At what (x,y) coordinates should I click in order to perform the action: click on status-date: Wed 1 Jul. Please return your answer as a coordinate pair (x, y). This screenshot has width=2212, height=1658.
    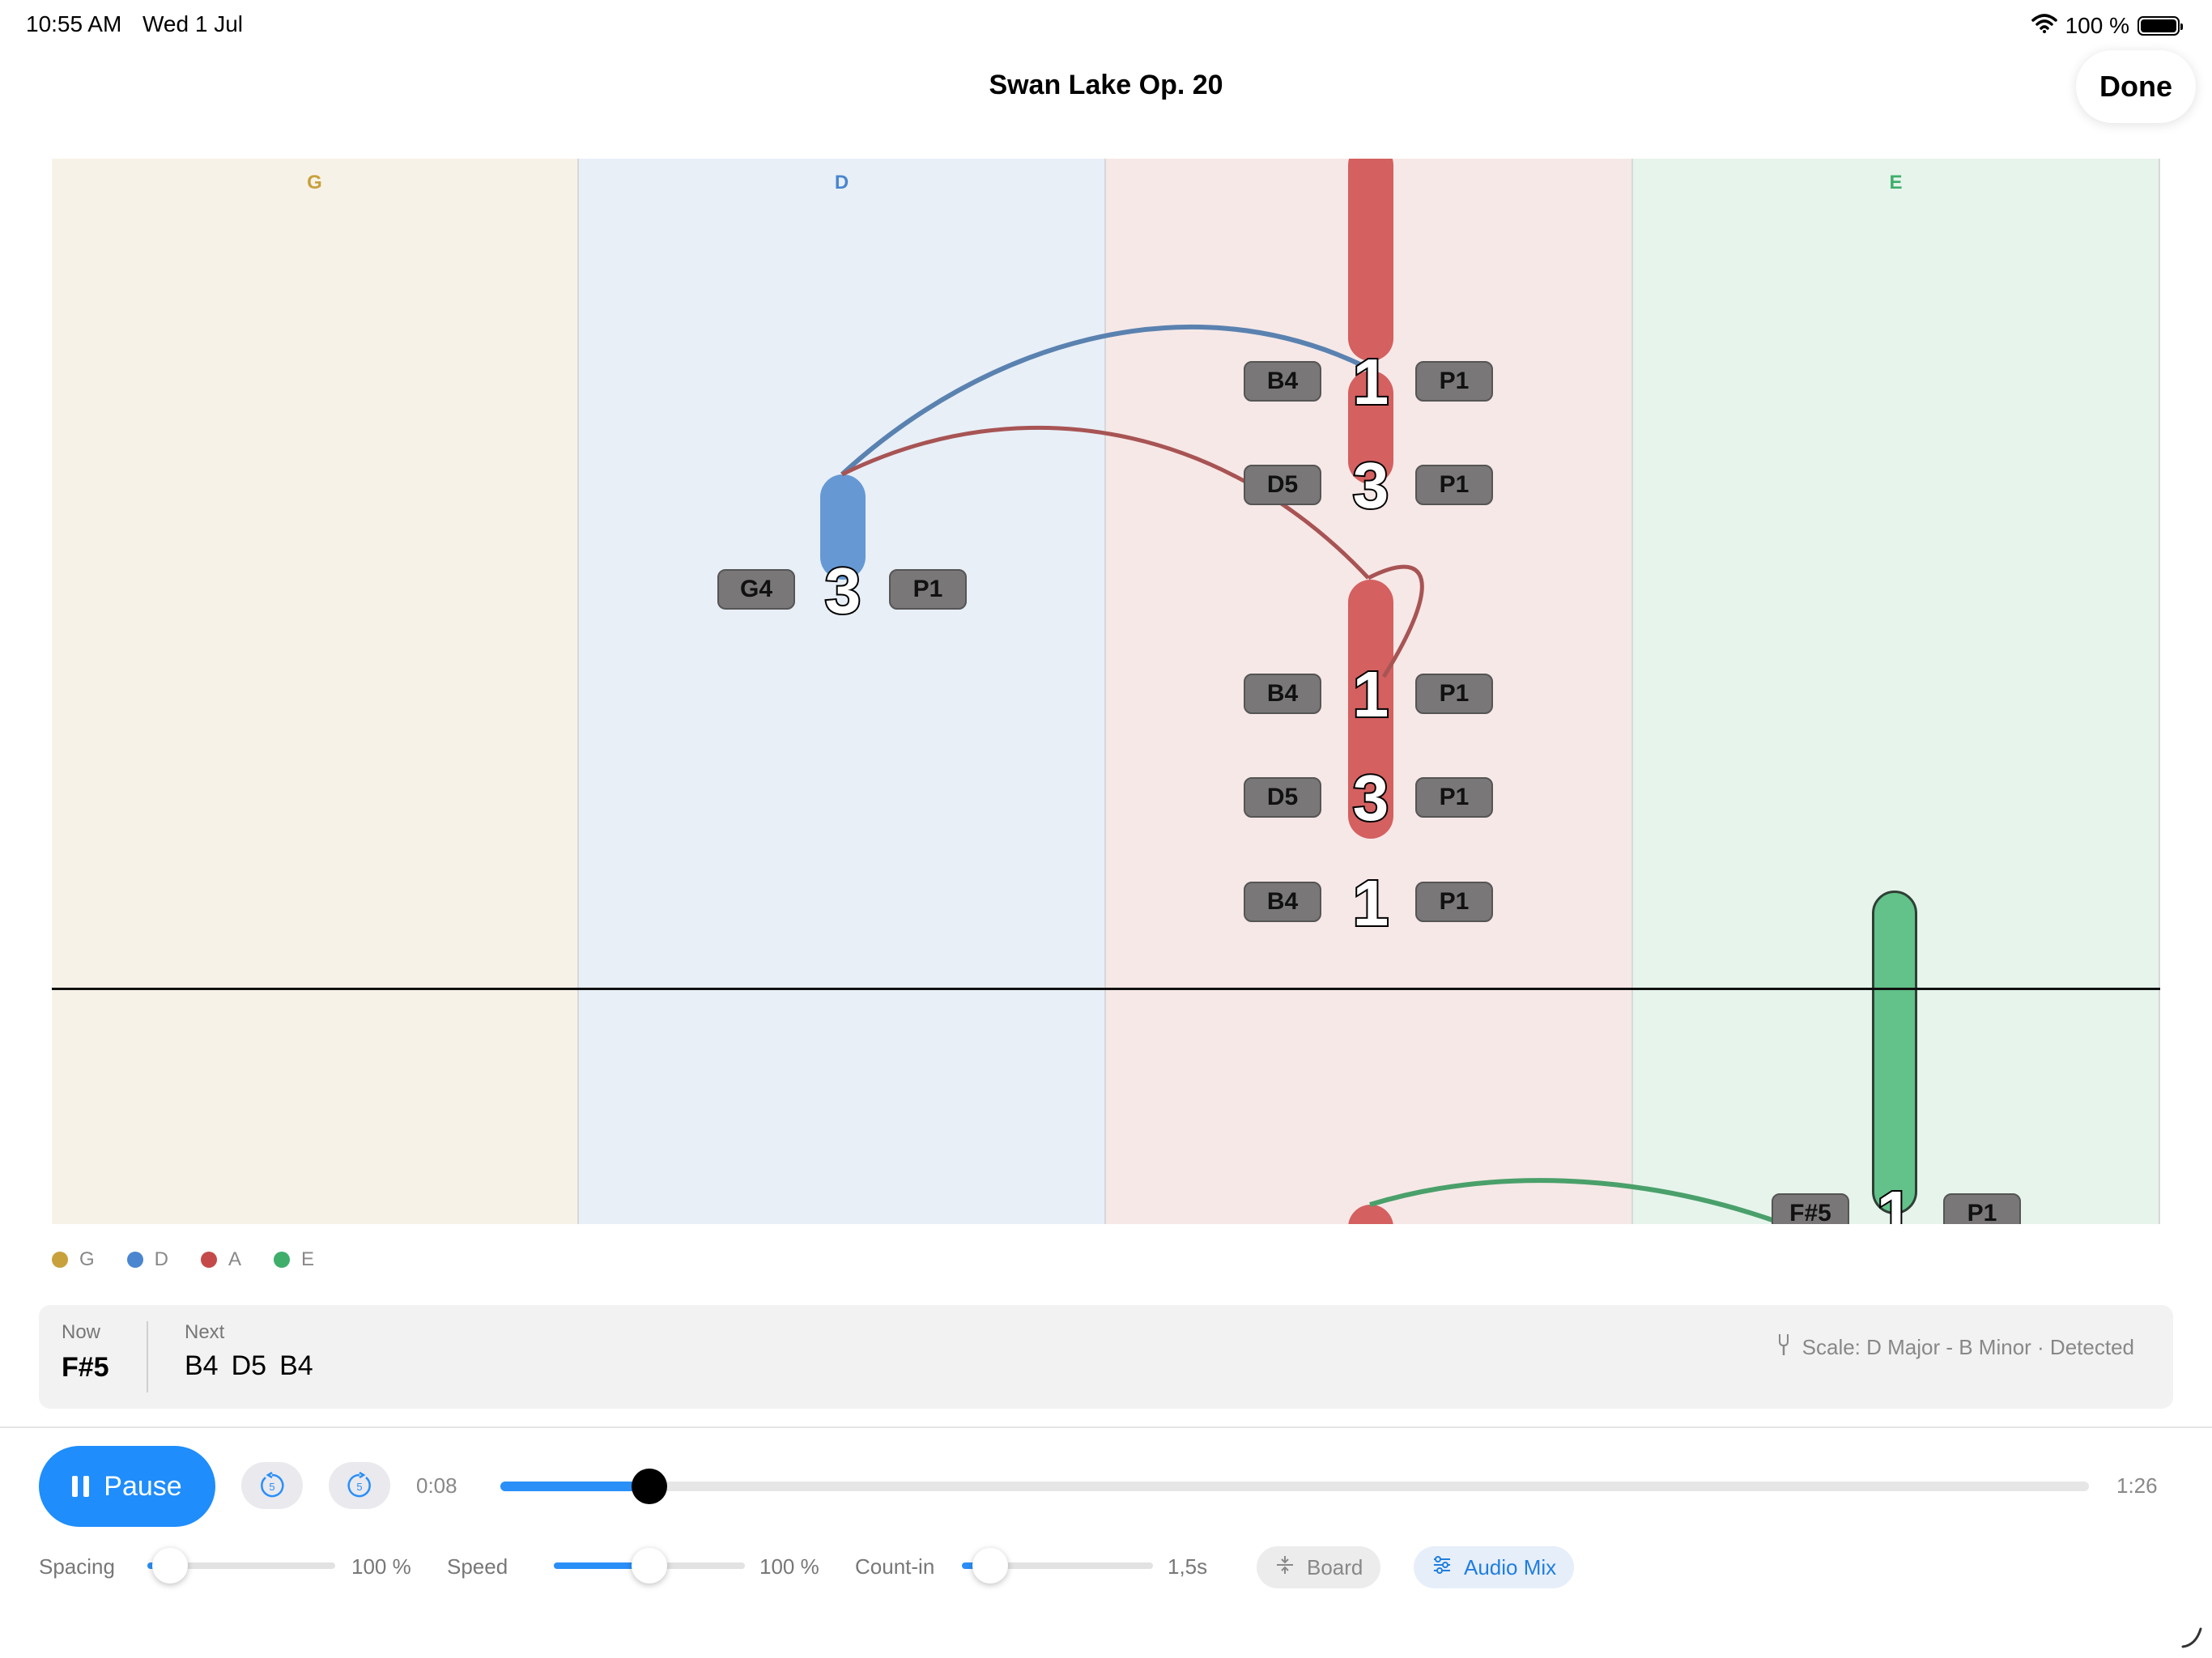
    Looking at the image, I should click on (193, 23).